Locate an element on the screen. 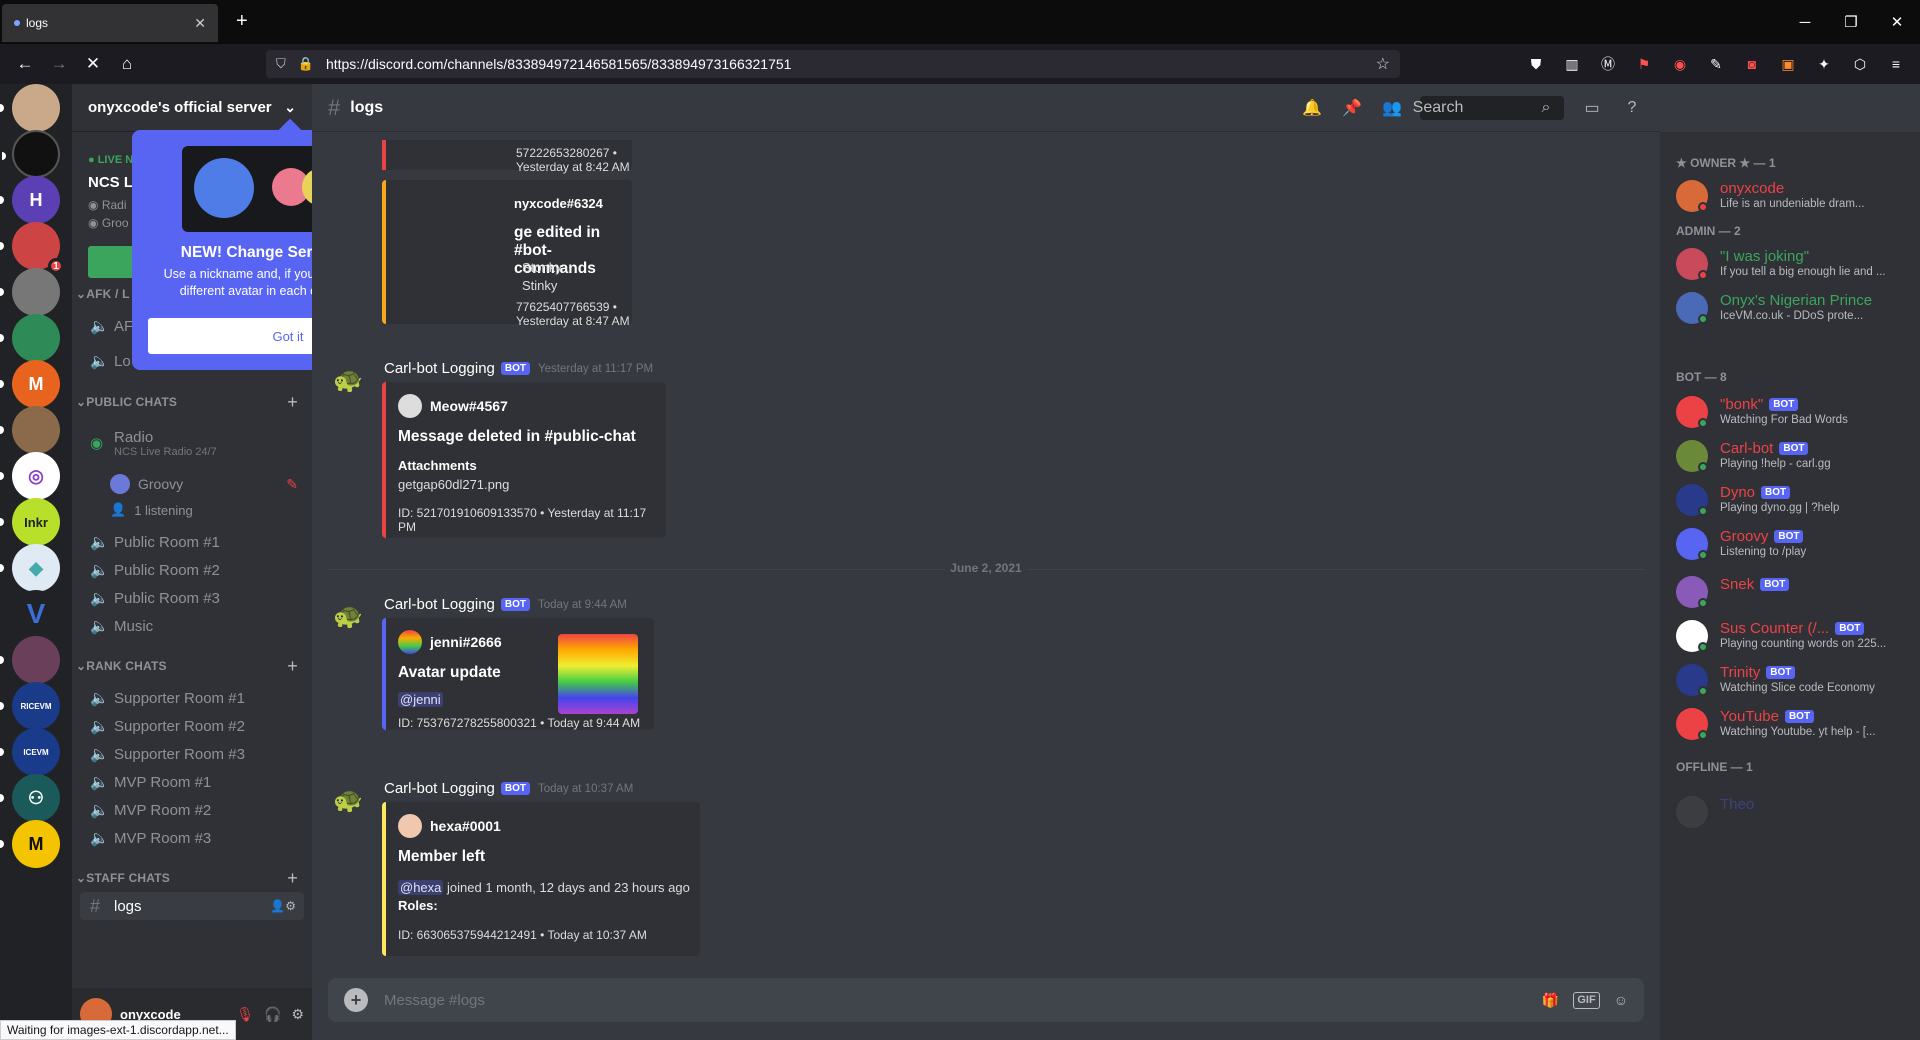 This screenshot has width=1920, height=1040. server-icon: 1 is located at coordinates (32, 248).